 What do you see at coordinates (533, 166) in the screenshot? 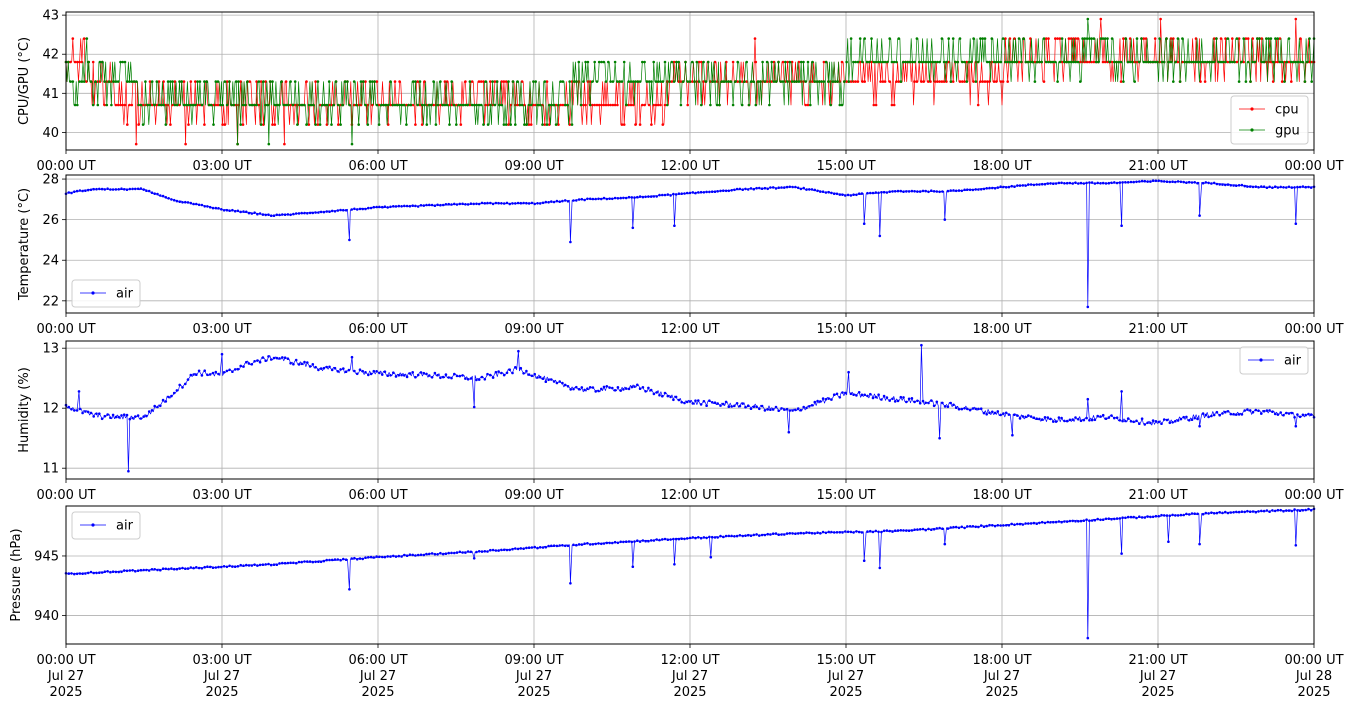
I see `x-tick-label: 09:00 UT` at bounding box center [533, 166].